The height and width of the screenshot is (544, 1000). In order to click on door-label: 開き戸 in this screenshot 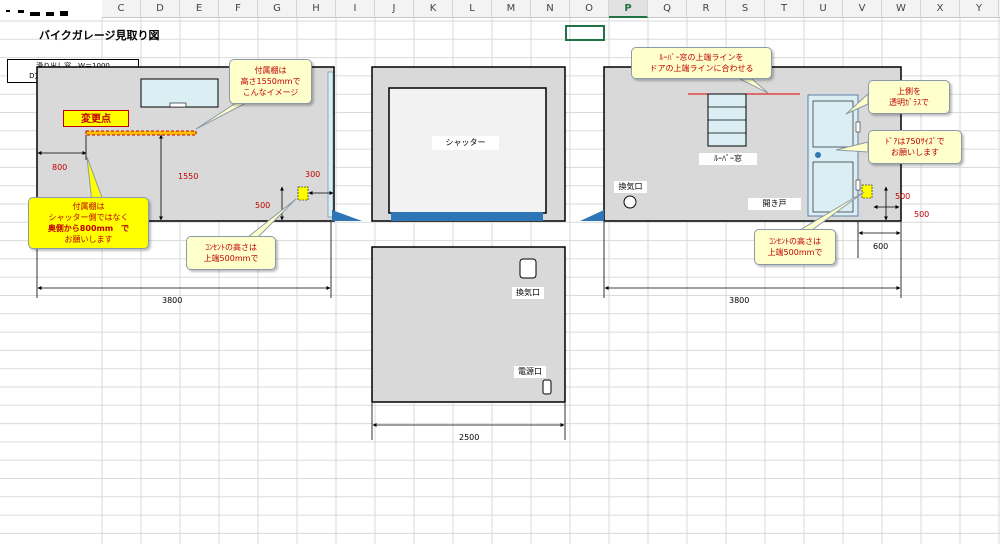, I will do `click(774, 204)`.